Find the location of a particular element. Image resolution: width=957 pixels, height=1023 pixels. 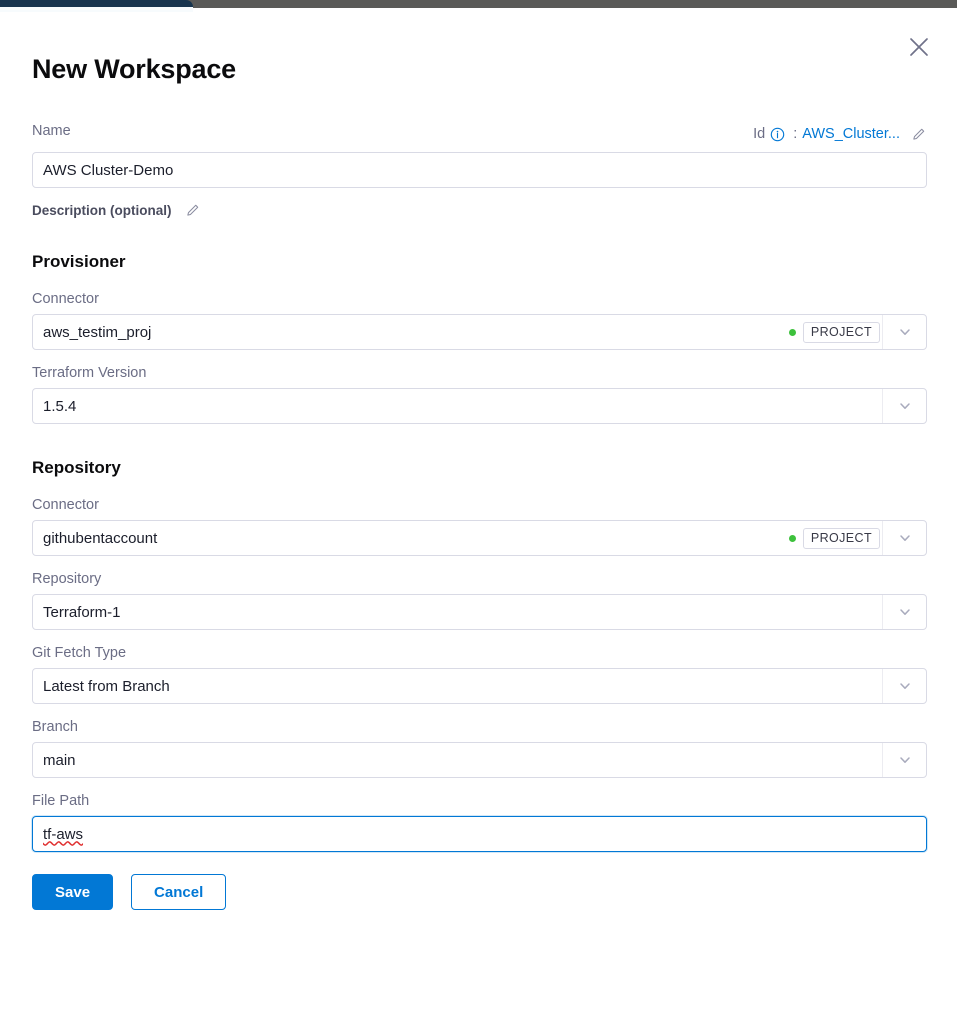

git-fetch-type-label: Git Fetch Type is located at coordinates (79, 653).